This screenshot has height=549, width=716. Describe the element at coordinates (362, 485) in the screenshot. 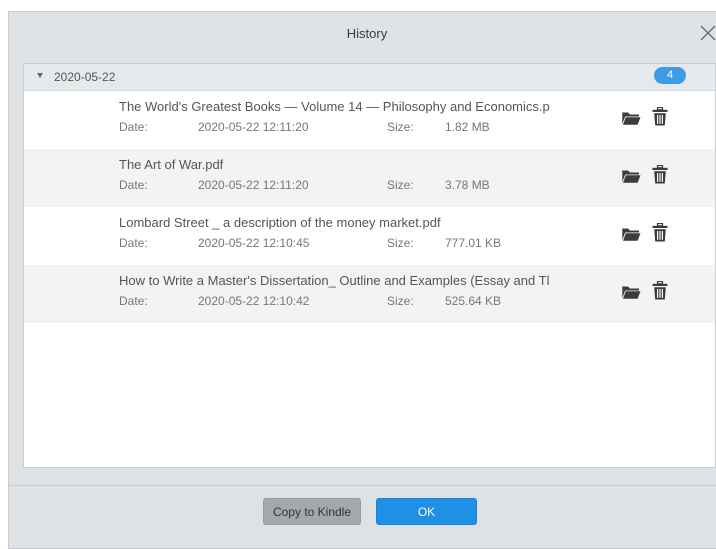

I see `footer-divider` at that location.